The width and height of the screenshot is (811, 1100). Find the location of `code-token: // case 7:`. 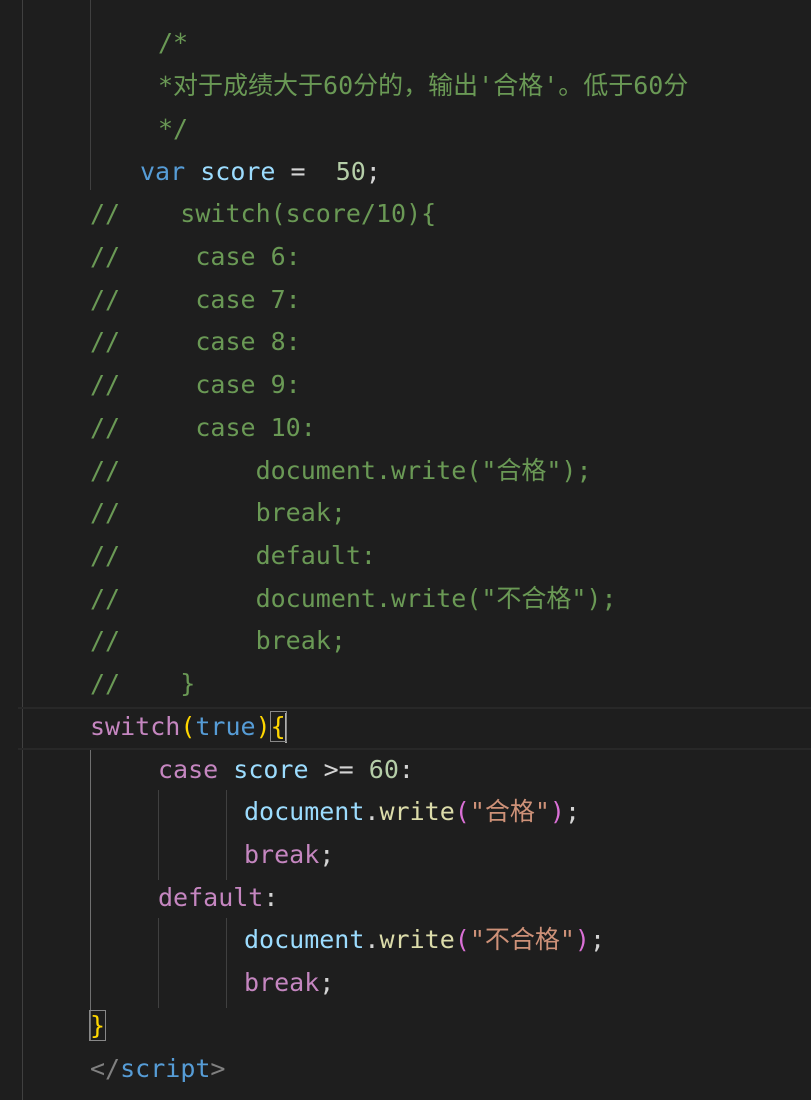

code-token: // case 7: is located at coordinates (195, 299).